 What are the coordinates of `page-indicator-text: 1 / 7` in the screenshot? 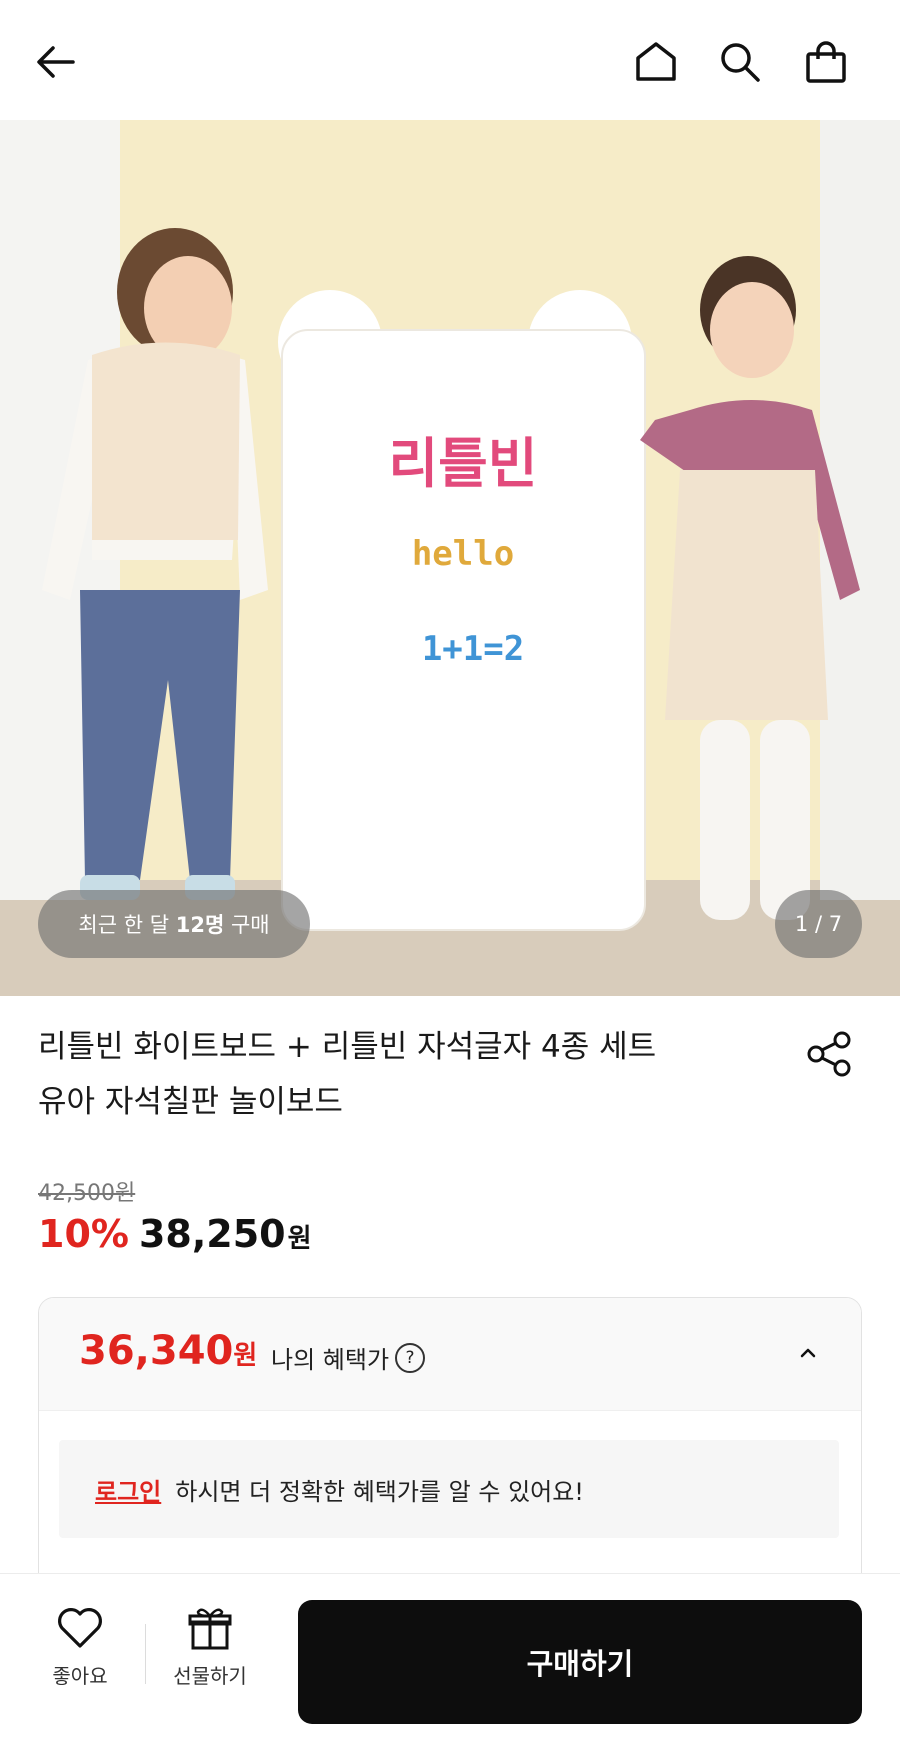 It's located at (818, 924).